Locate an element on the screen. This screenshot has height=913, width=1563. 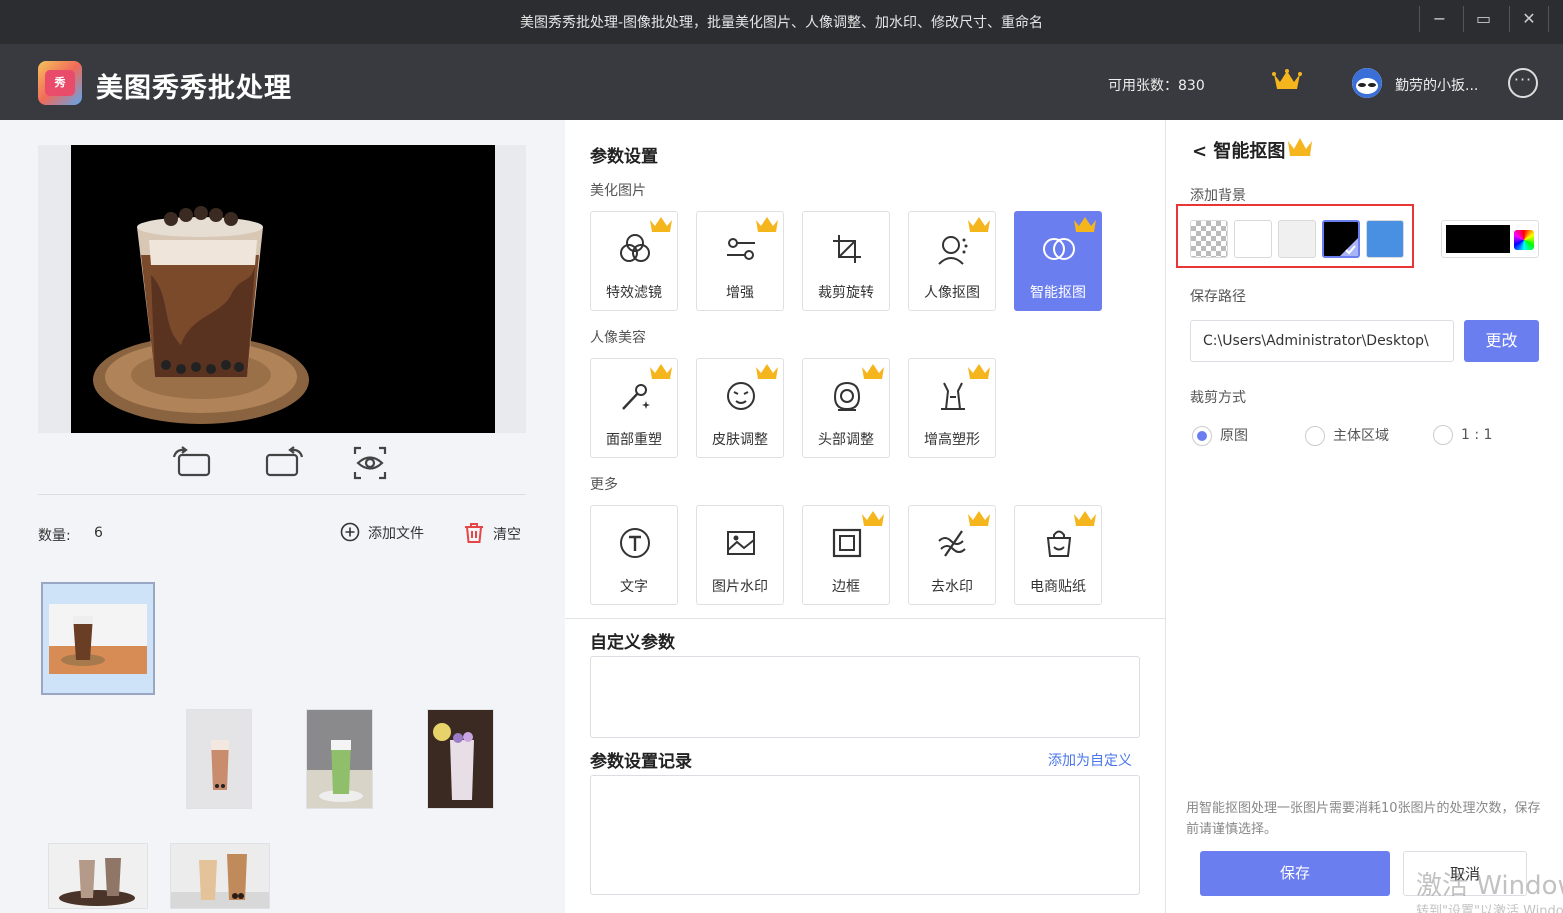
history-box is located at coordinates (865, 835).